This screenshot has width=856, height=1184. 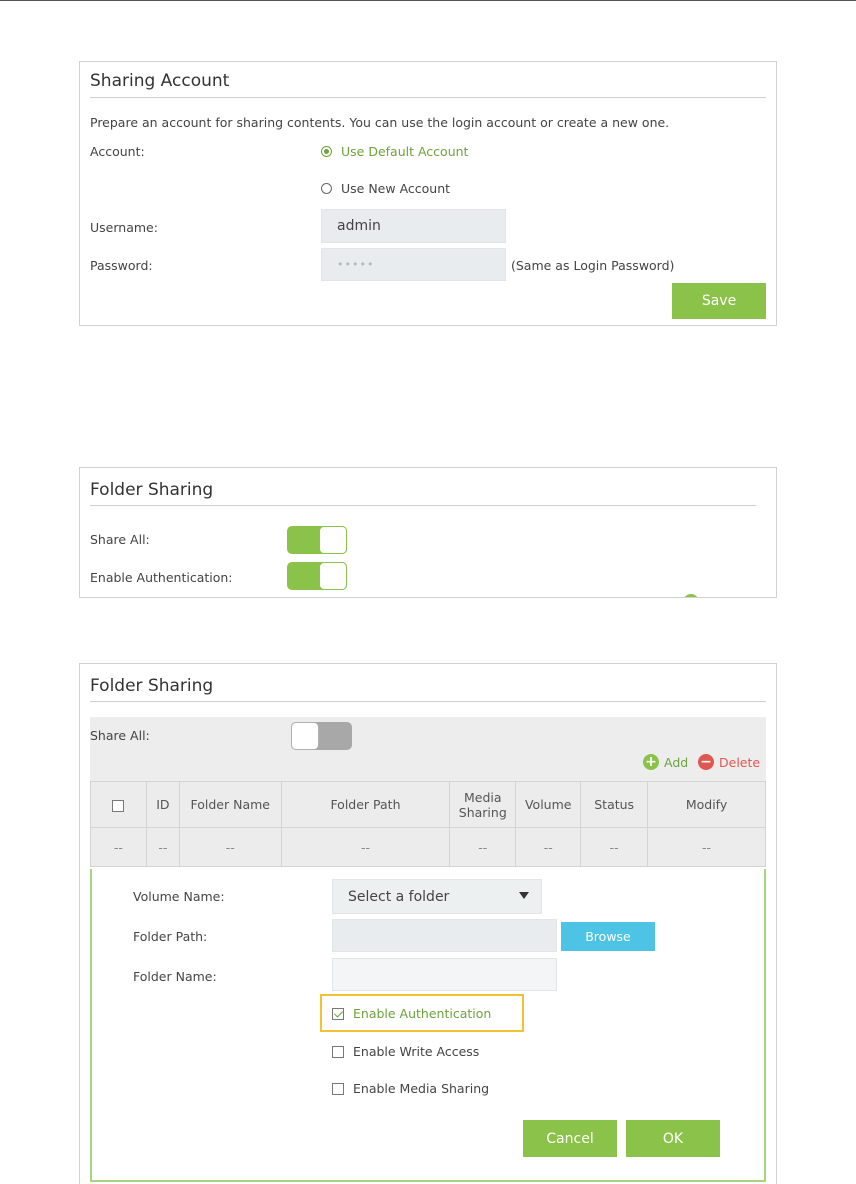 I want to click on select-all-cell, so click(x=118, y=804).